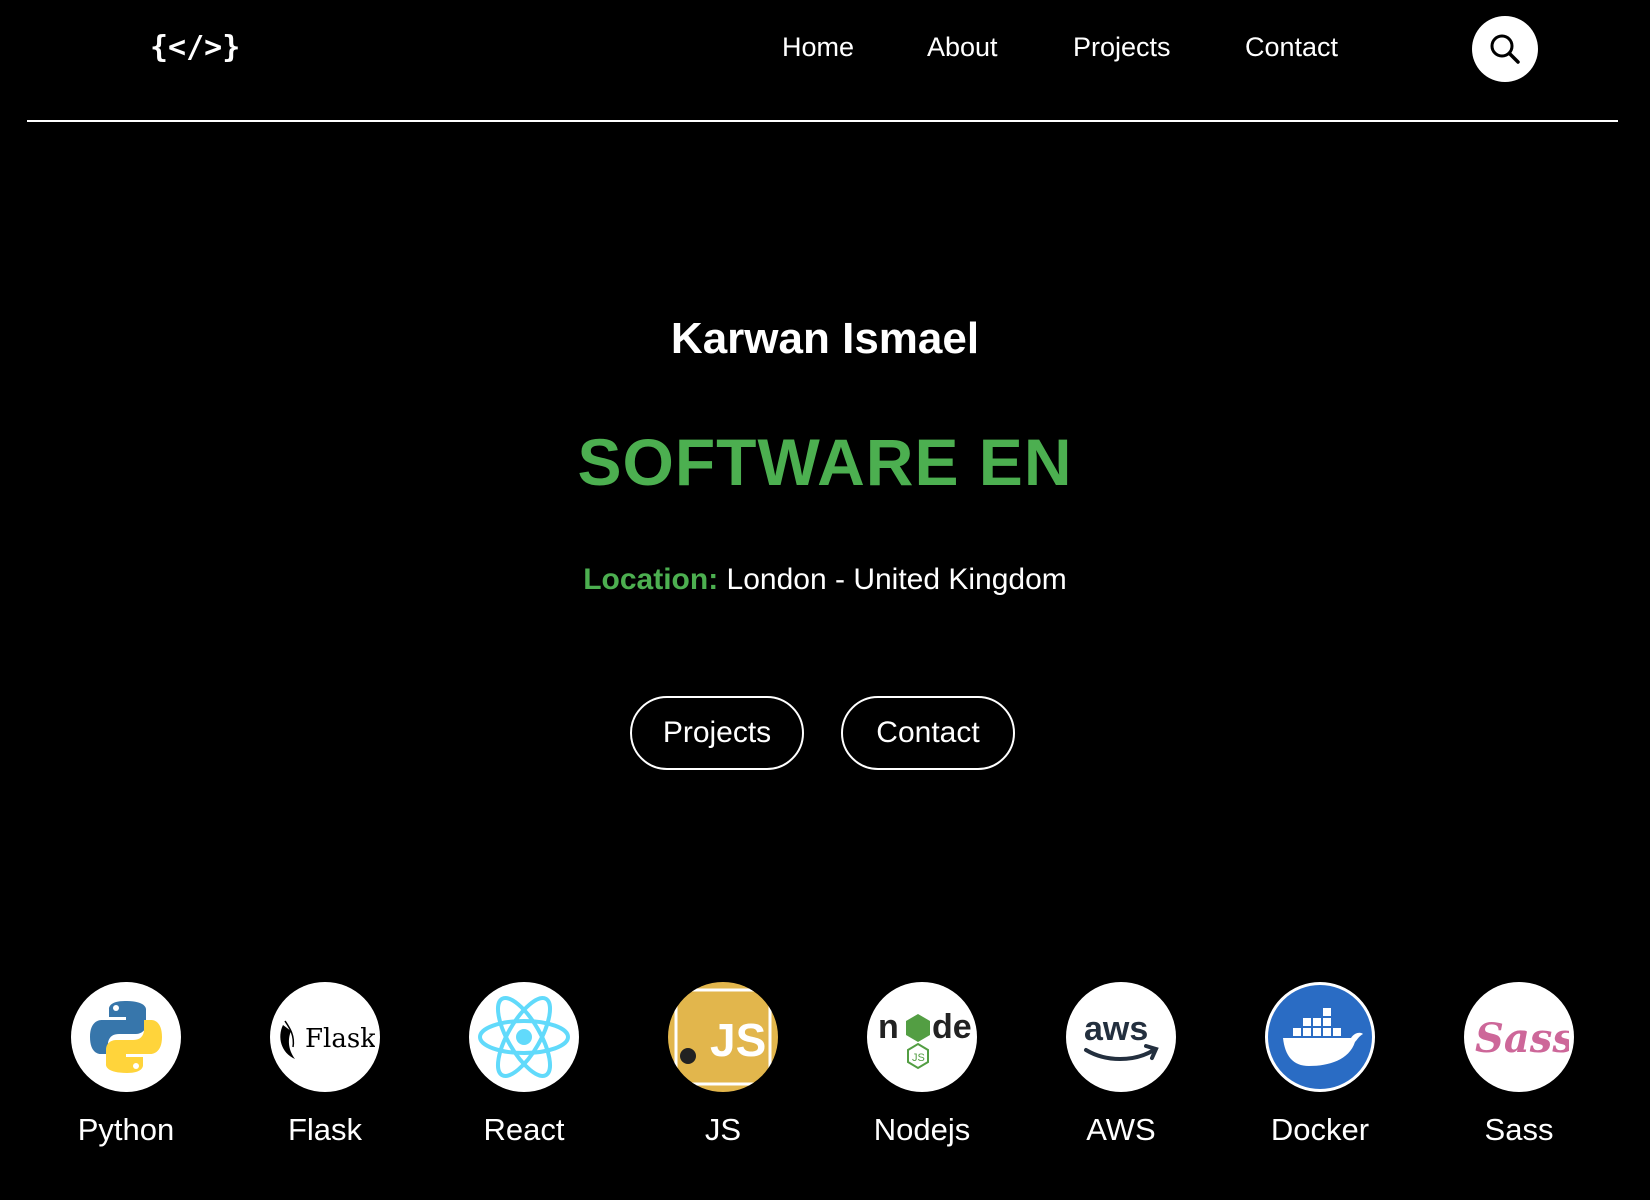 This screenshot has width=1650, height=1200. Describe the element at coordinates (717, 733) in the screenshot. I see `projects-button: Projects` at that location.